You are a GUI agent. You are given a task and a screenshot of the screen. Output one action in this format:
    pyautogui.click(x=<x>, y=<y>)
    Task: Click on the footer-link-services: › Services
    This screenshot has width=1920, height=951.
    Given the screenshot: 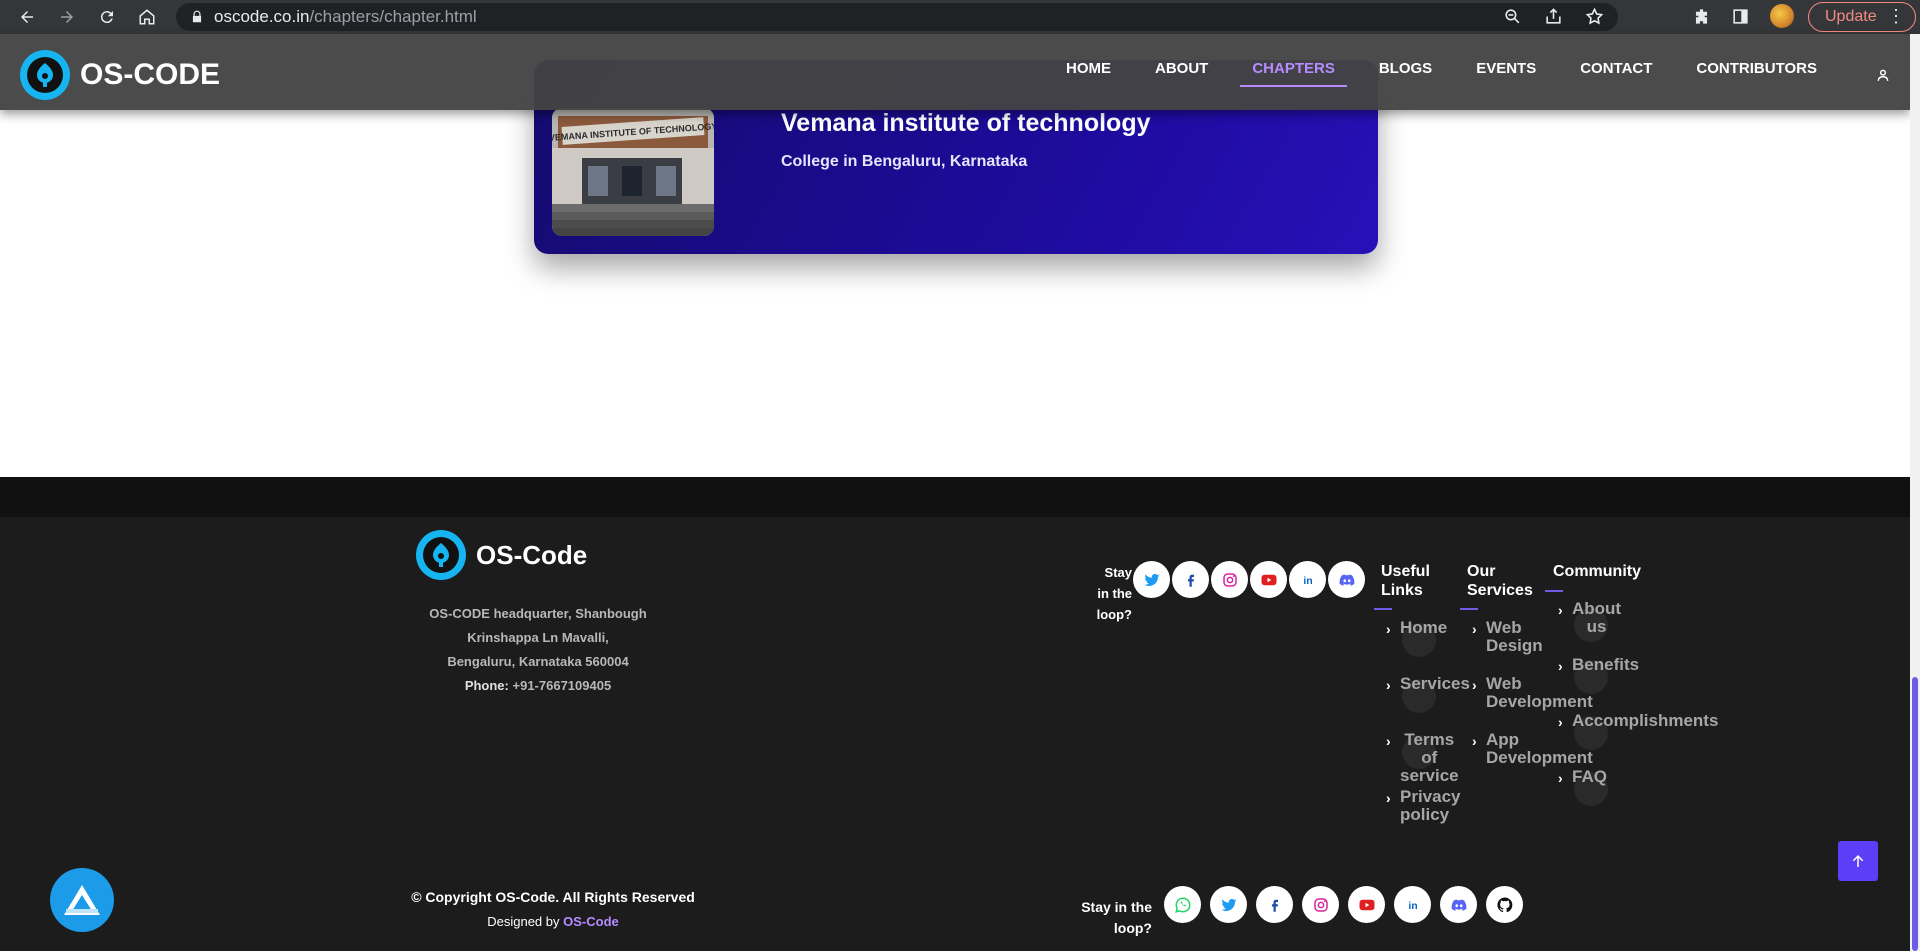 What is the action you would take?
    pyautogui.click(x=1428, y=694)
    